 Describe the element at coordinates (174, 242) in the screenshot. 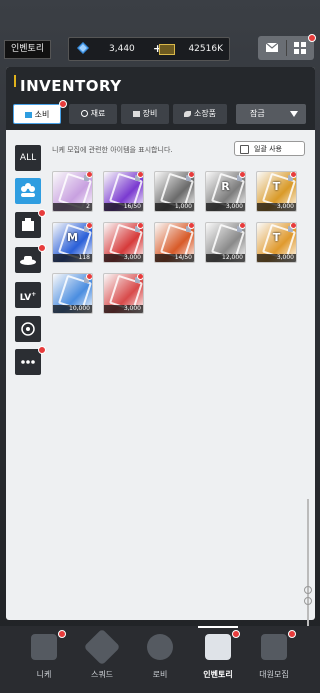

I see `item-slot: 14/50` at that location.